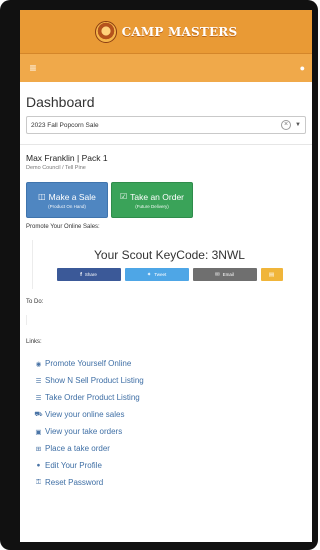 The image size is (320, 550). What do you see at coordinates (217, 274) in the screenshot?
I see `envelope-icon: ✉` at bounding box center [217, 274].